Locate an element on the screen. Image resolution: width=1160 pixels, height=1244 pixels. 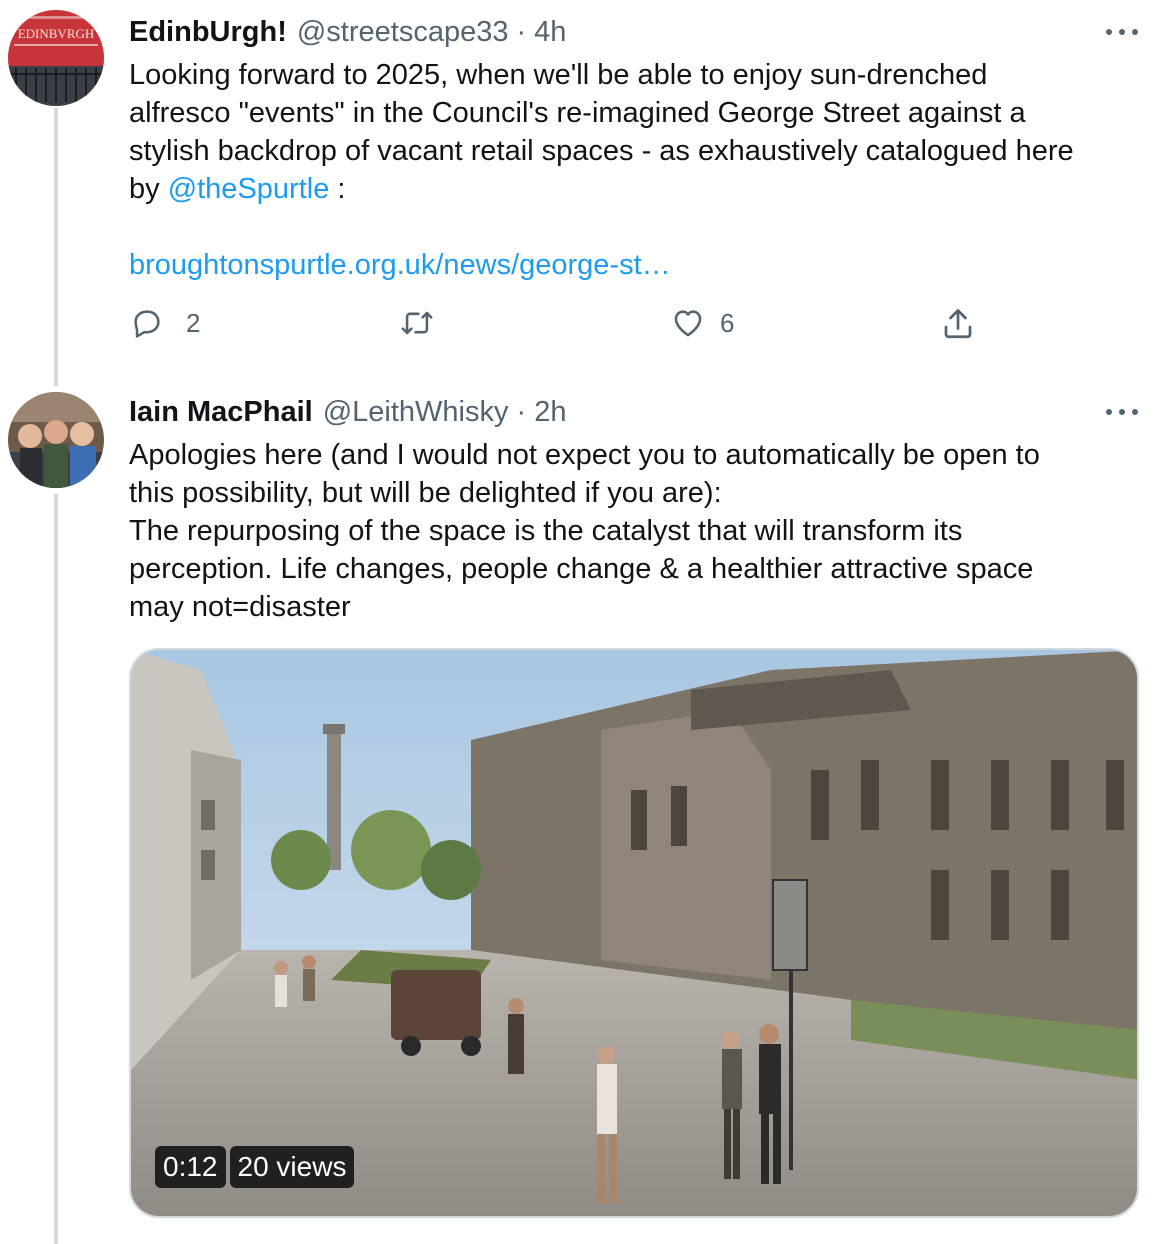
author-name: EdinbUrgh! is located at coordinates (208, 32).